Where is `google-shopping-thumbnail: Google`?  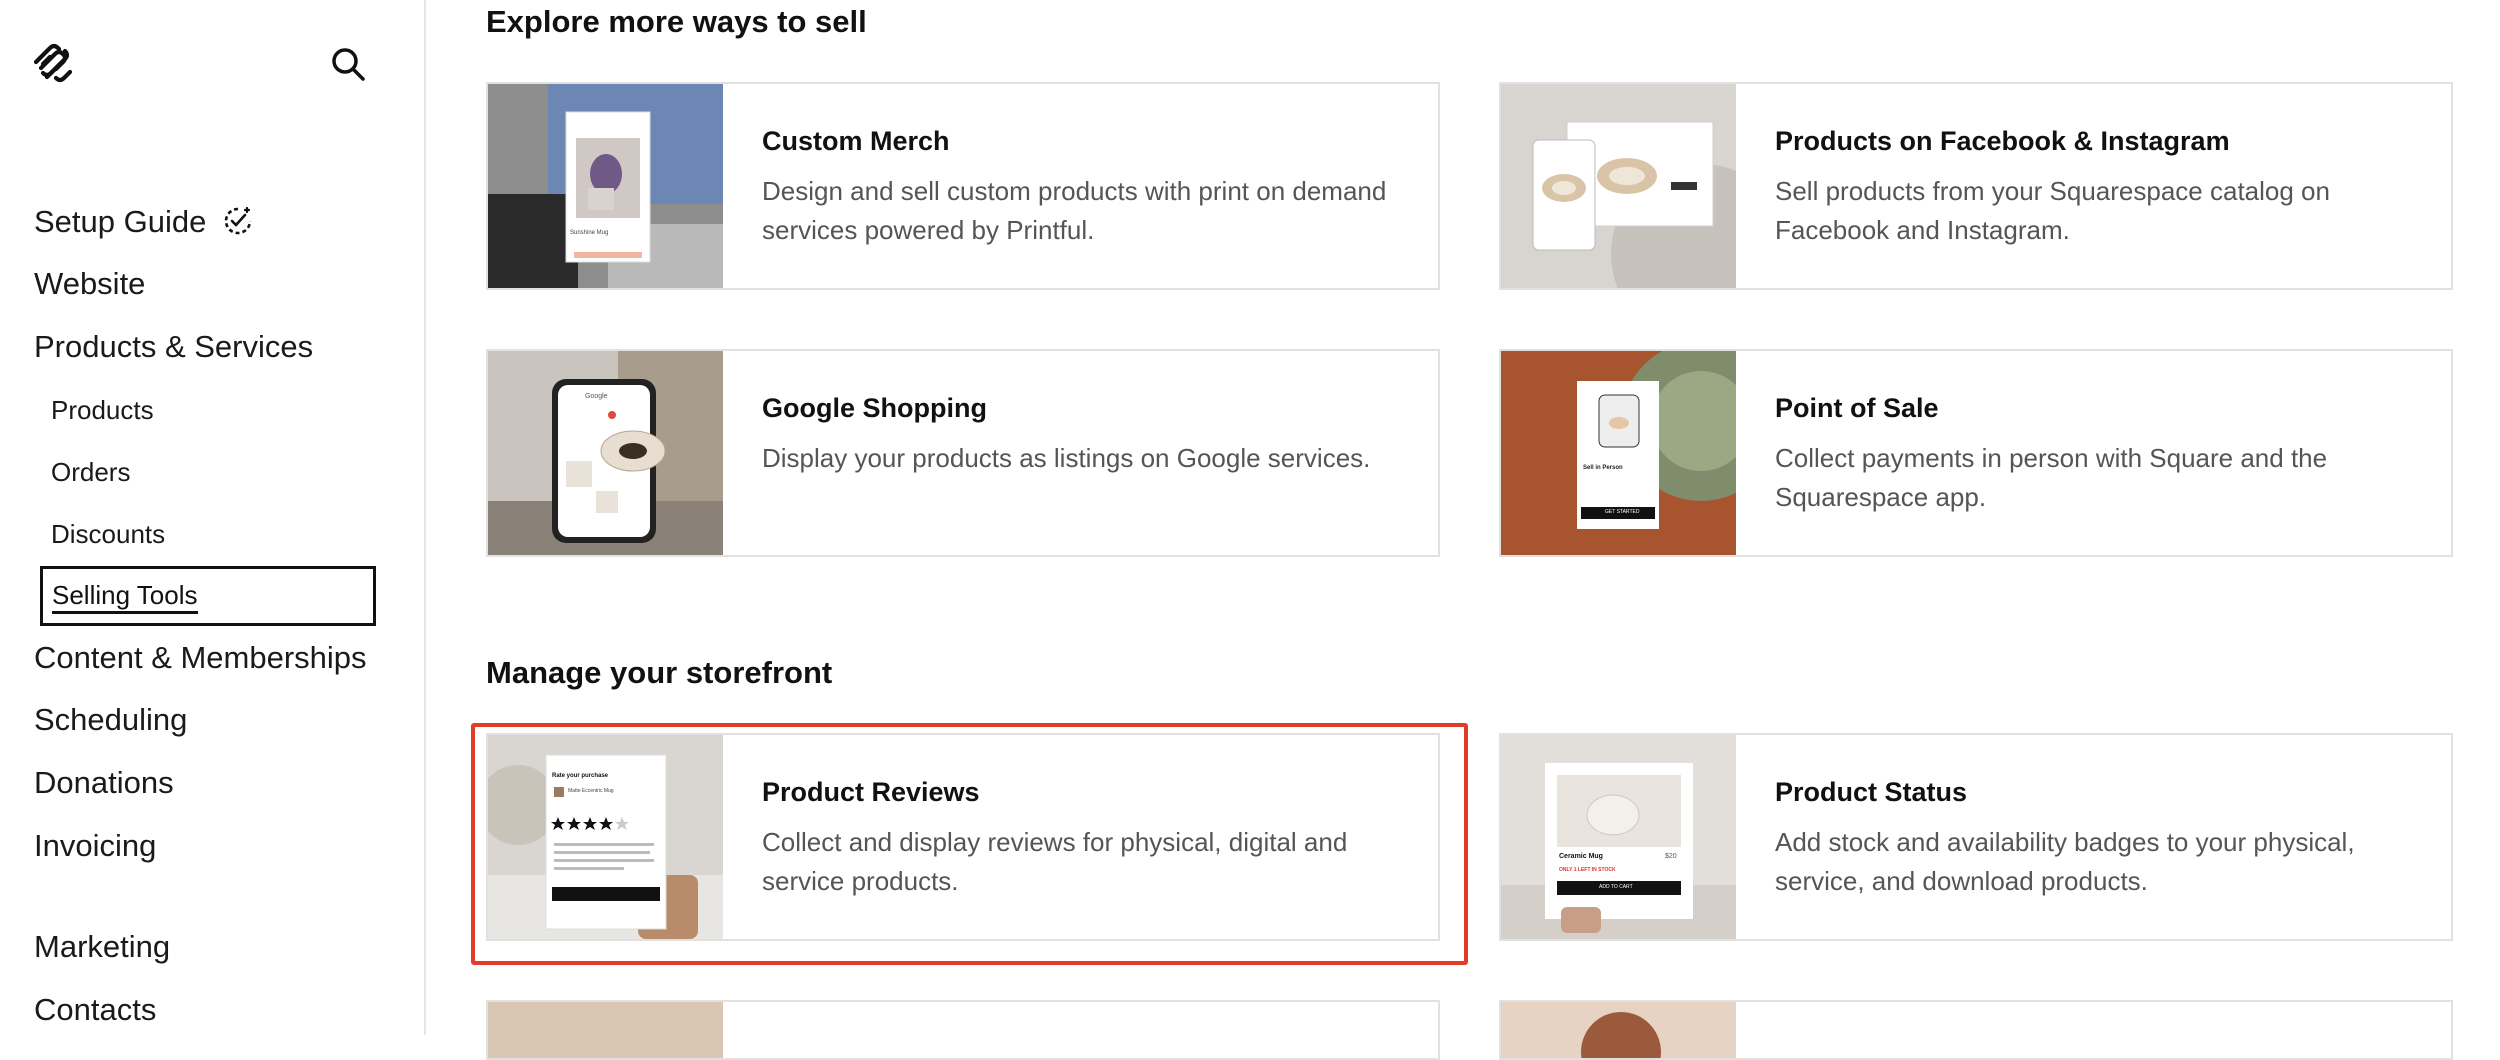
google-shopping-thumbnail: Google is located at coordinates (605, 453).